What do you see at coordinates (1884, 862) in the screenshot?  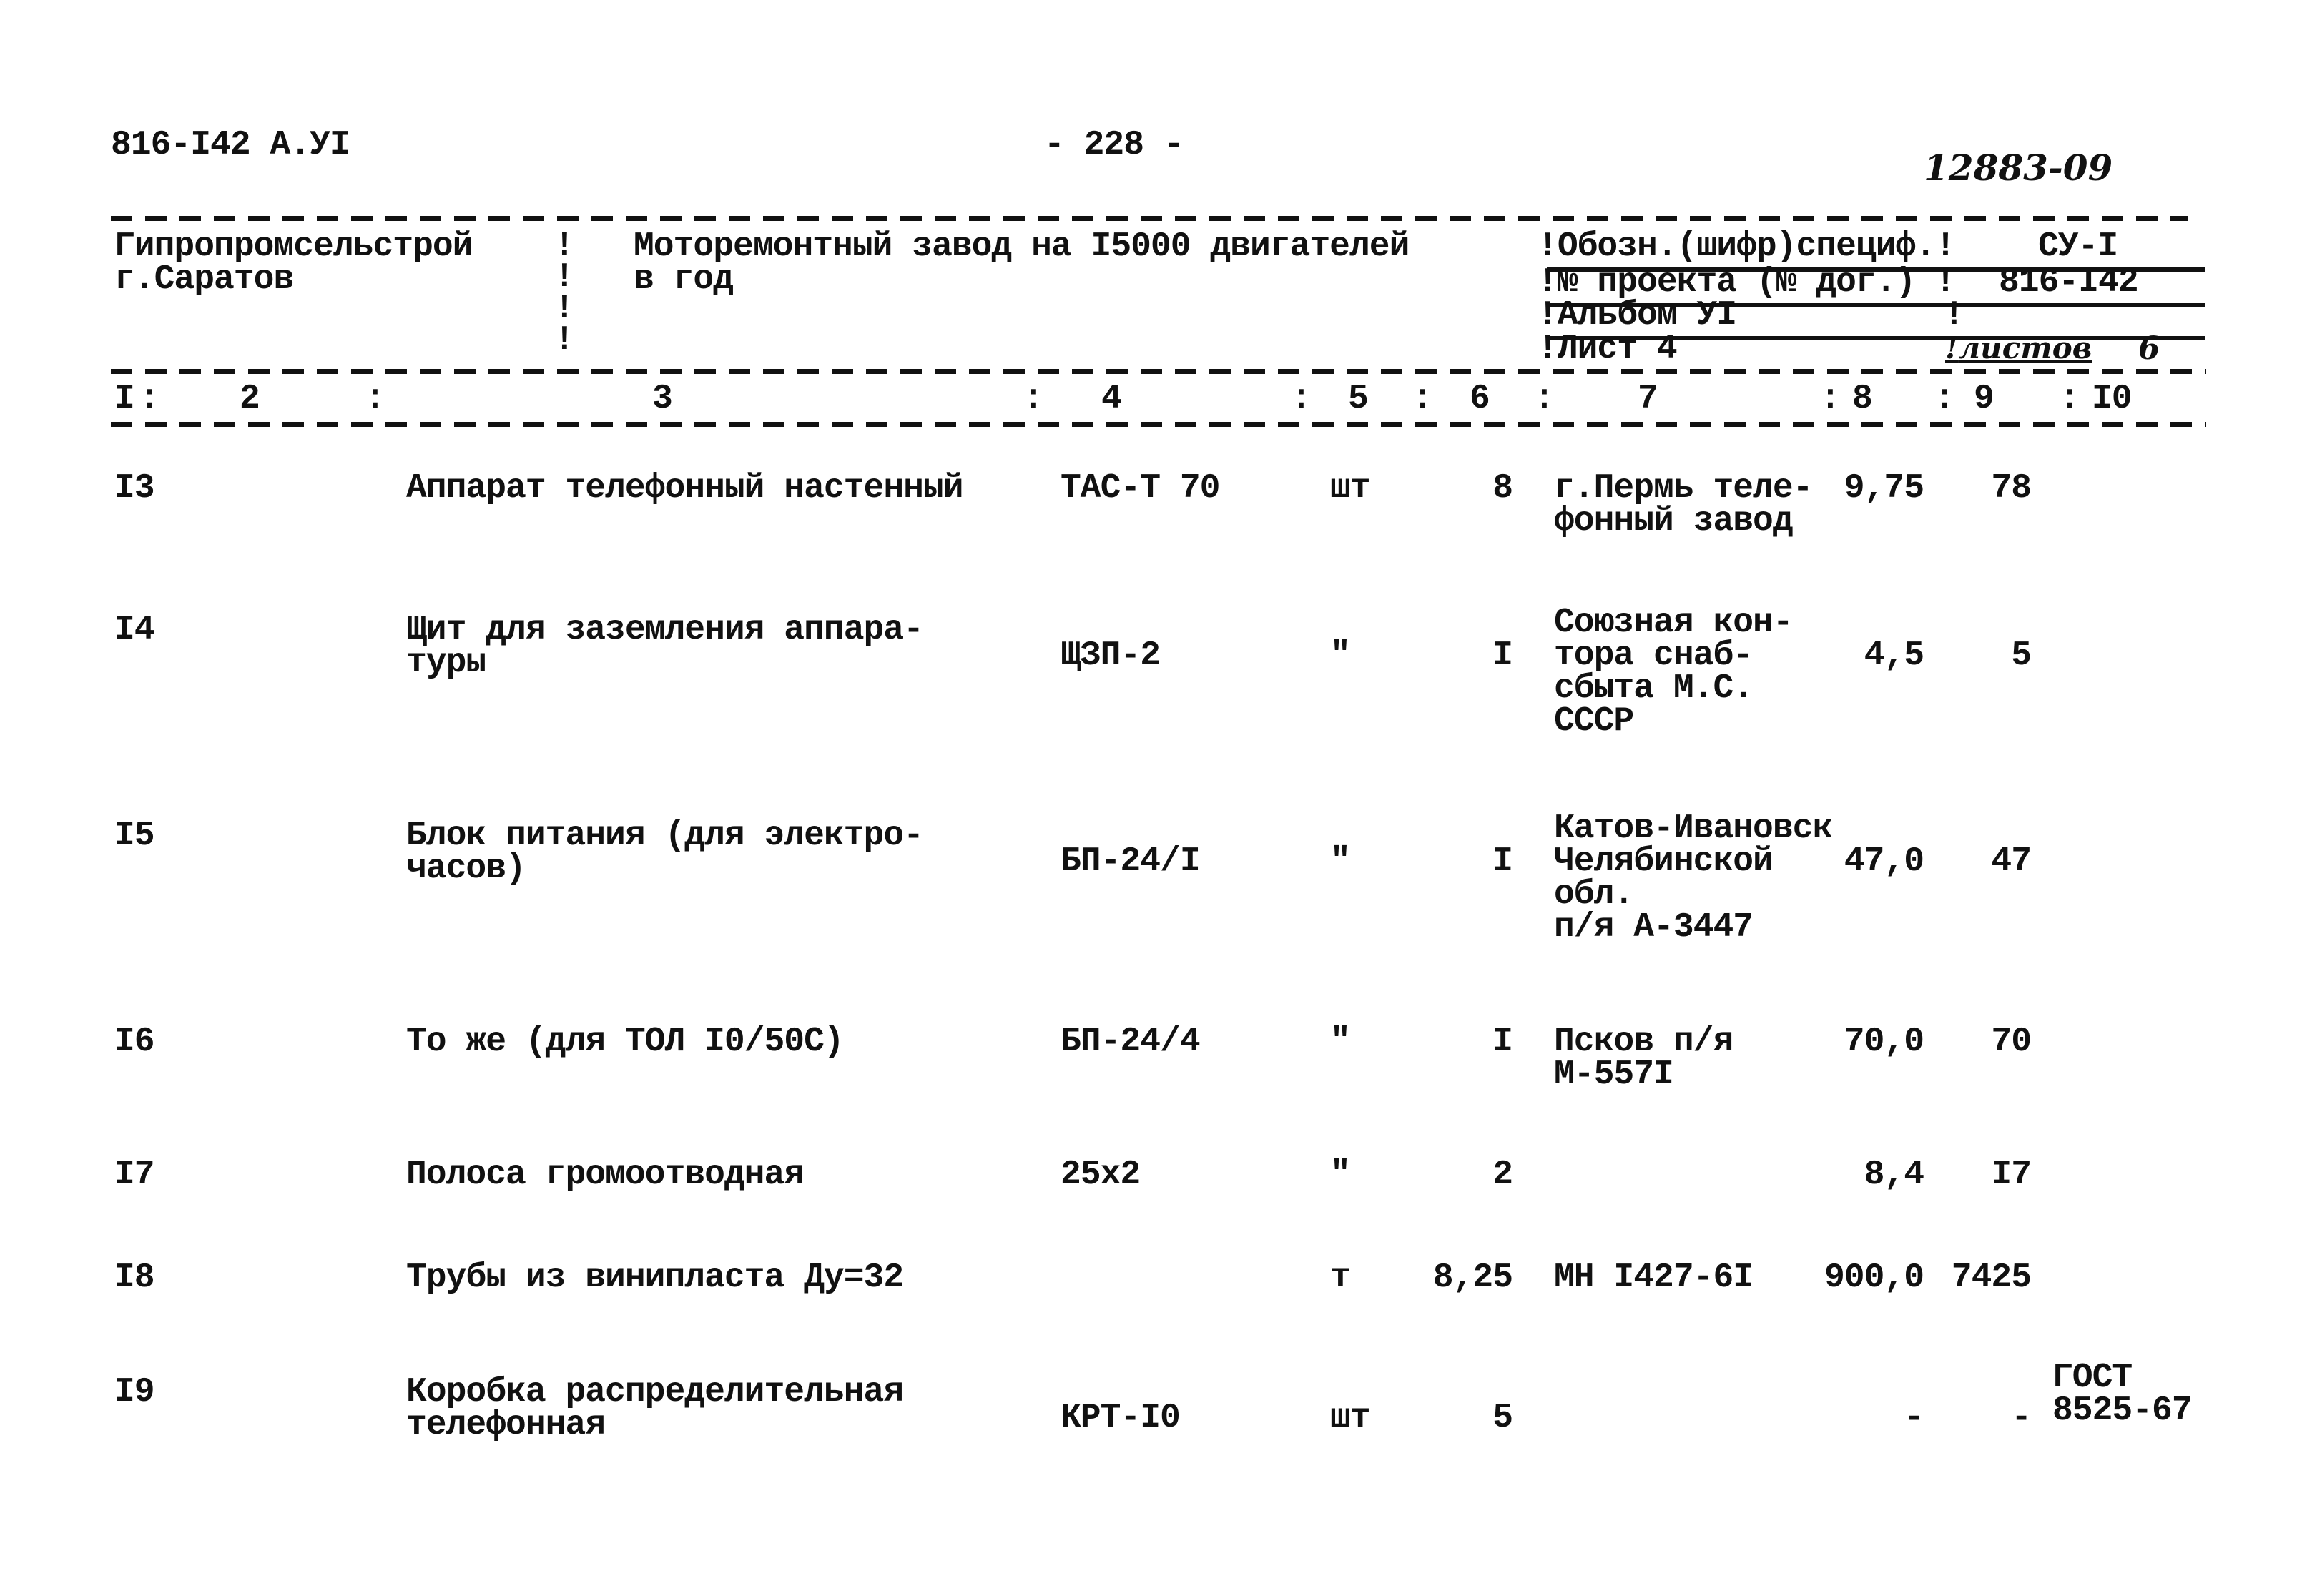 I see `item-unit-price: 47,0` at bounding box center [1884, 862].